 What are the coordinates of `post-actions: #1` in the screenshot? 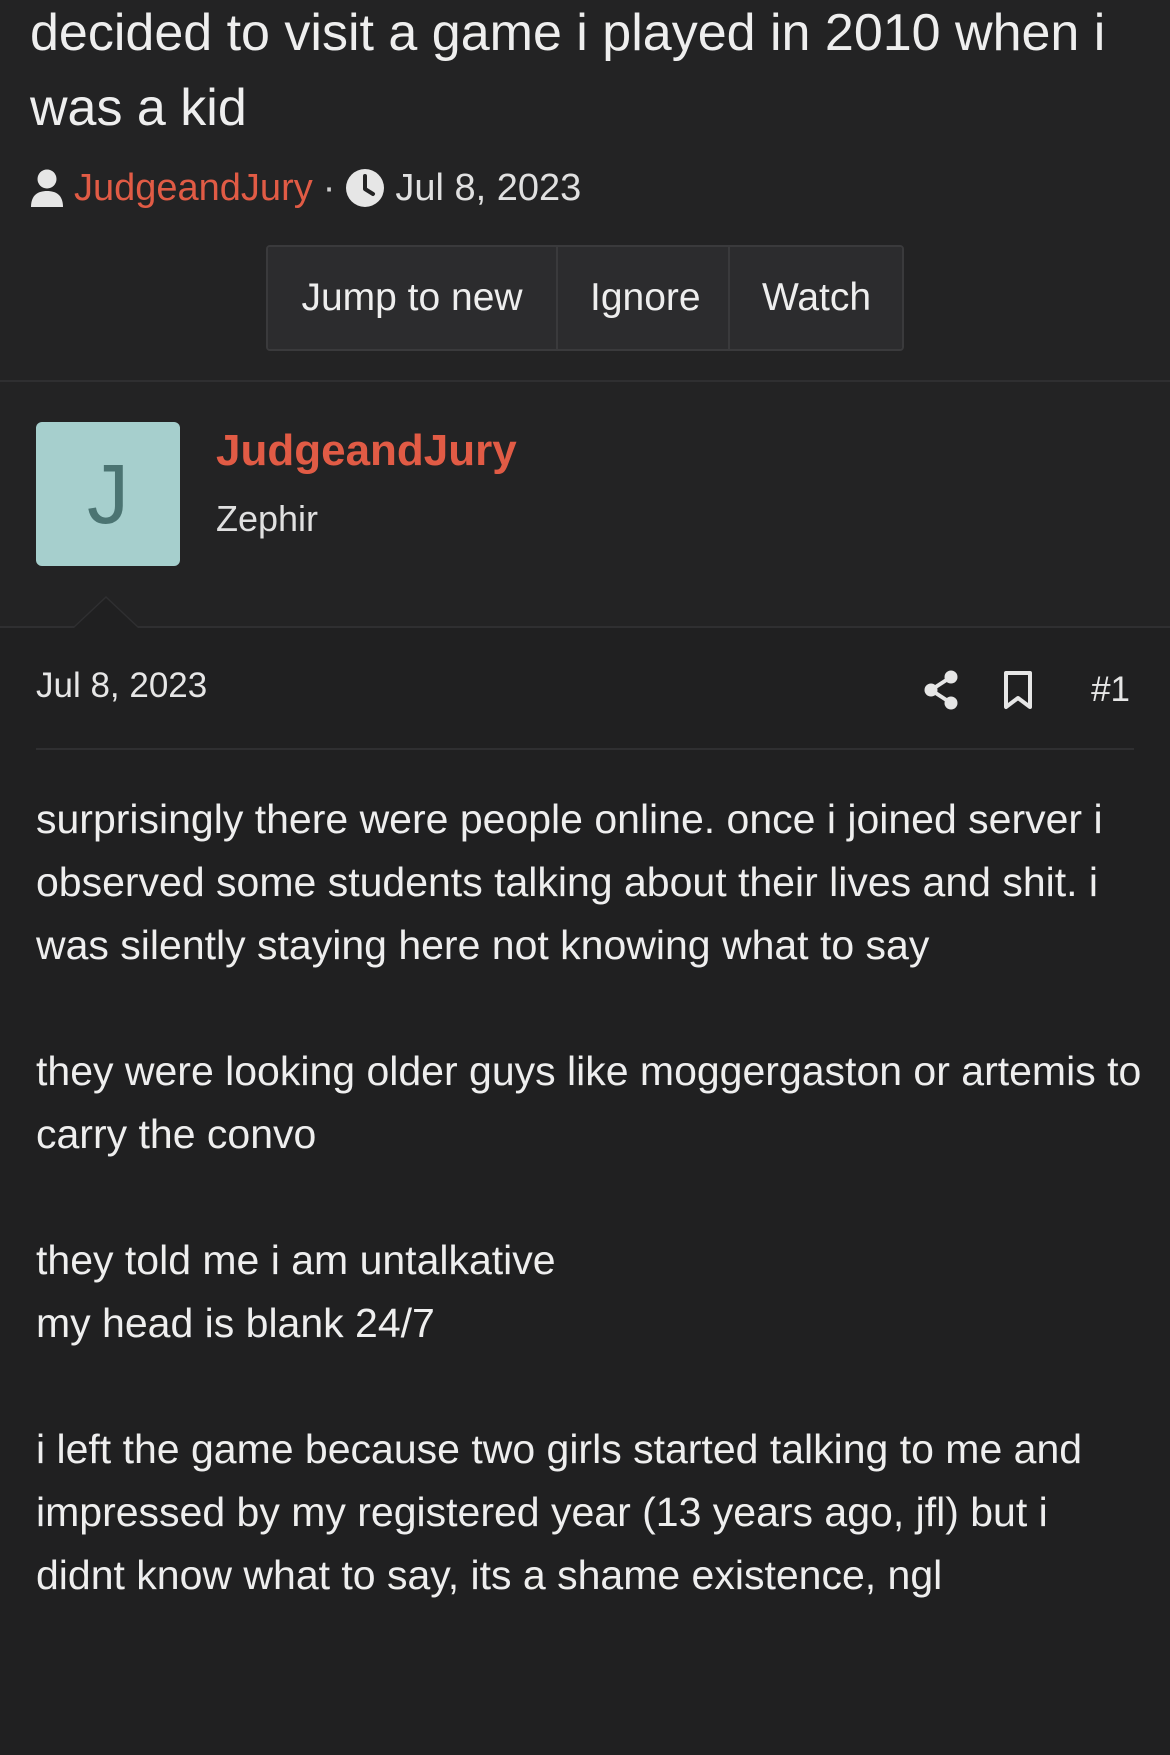 It's located at (1026, 690).